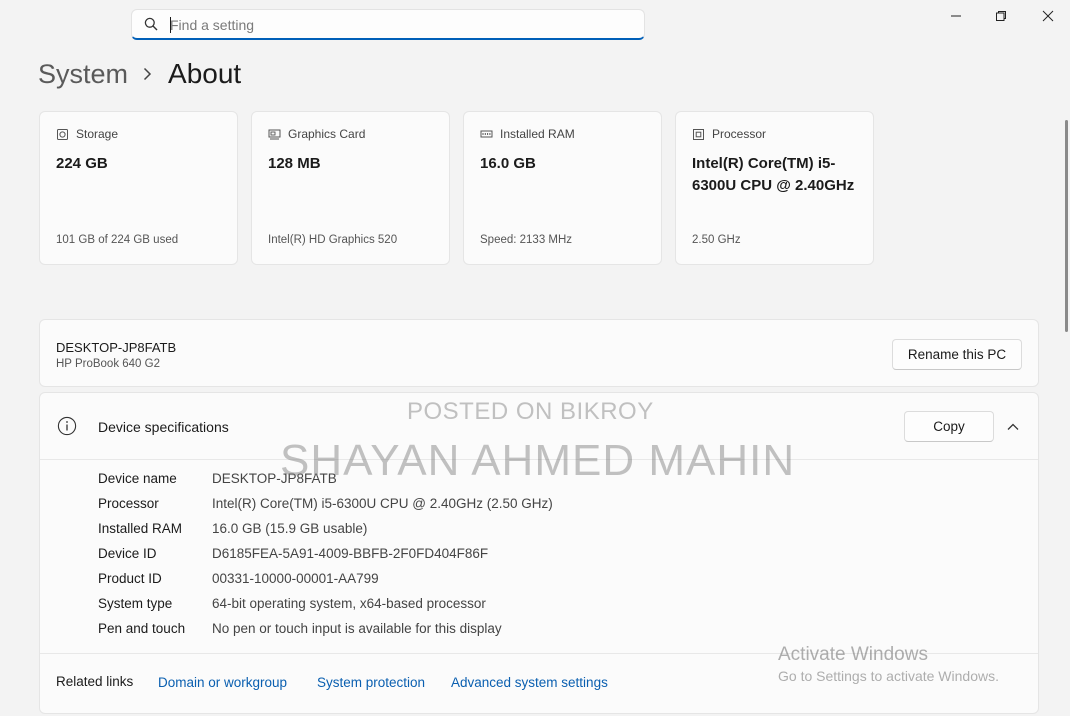 The width and height of the screenshot is (1070, 716). Describe the element at coordinates (128, 503) in the screenshot. I see `spec-key: Processor` at that location.